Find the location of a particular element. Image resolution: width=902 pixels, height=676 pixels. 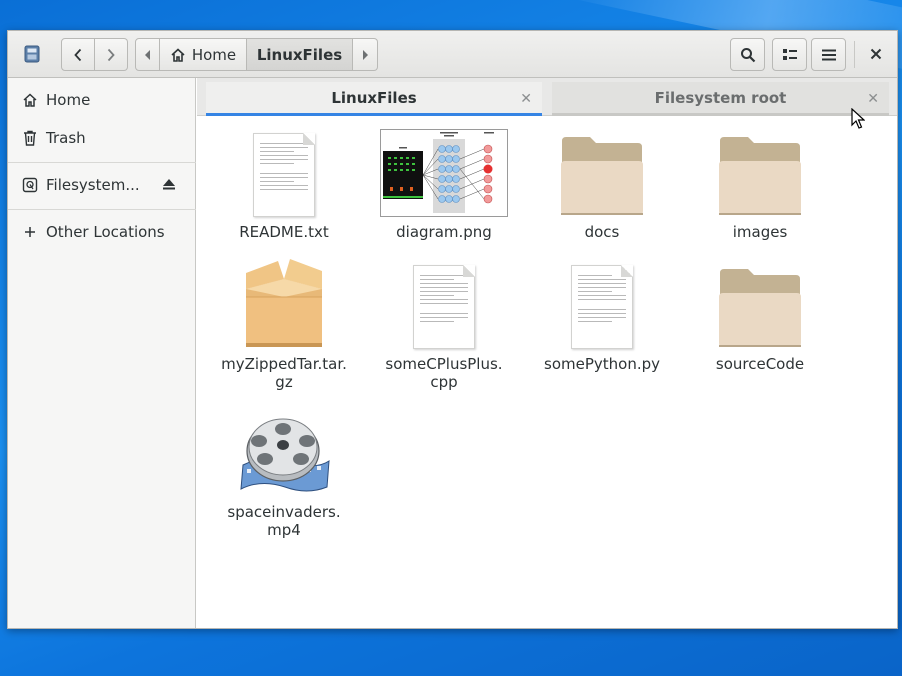

file-name: someCPlusPlus. cpp is located at coordinates (444, 373).